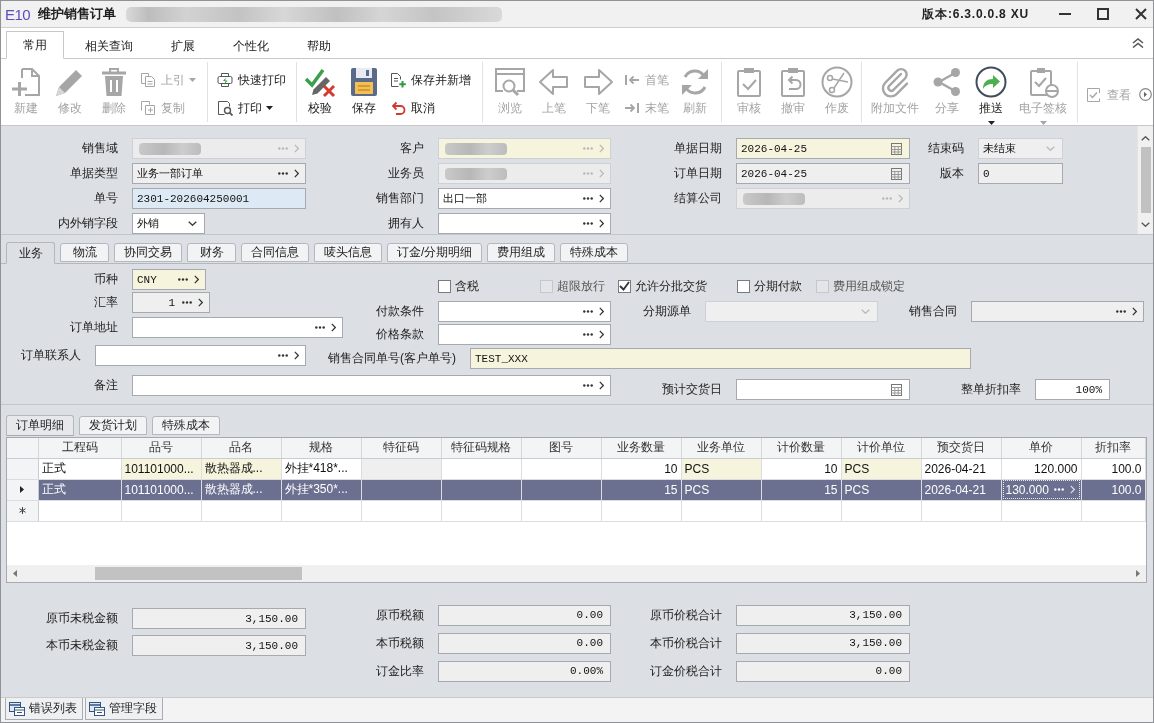 The width and height of the screenshot is (1154, 723). I want to click on lookup-field: 1, so click(171, 302).